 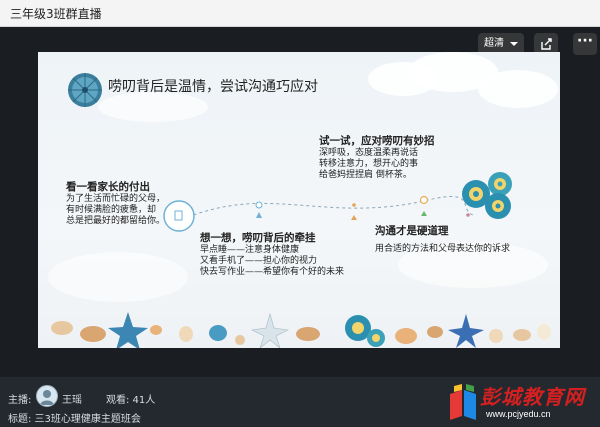 I want to click on viewer-count: 观看: 41人, so click(x=131, y=400).